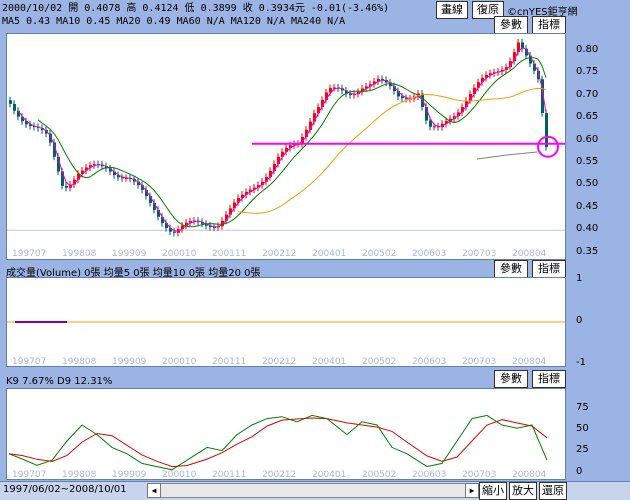  What do you see at coordinates (549, 269) in the screenshot?
I see `volume-indicator-button: 指標` at bounding box center [549, 269].